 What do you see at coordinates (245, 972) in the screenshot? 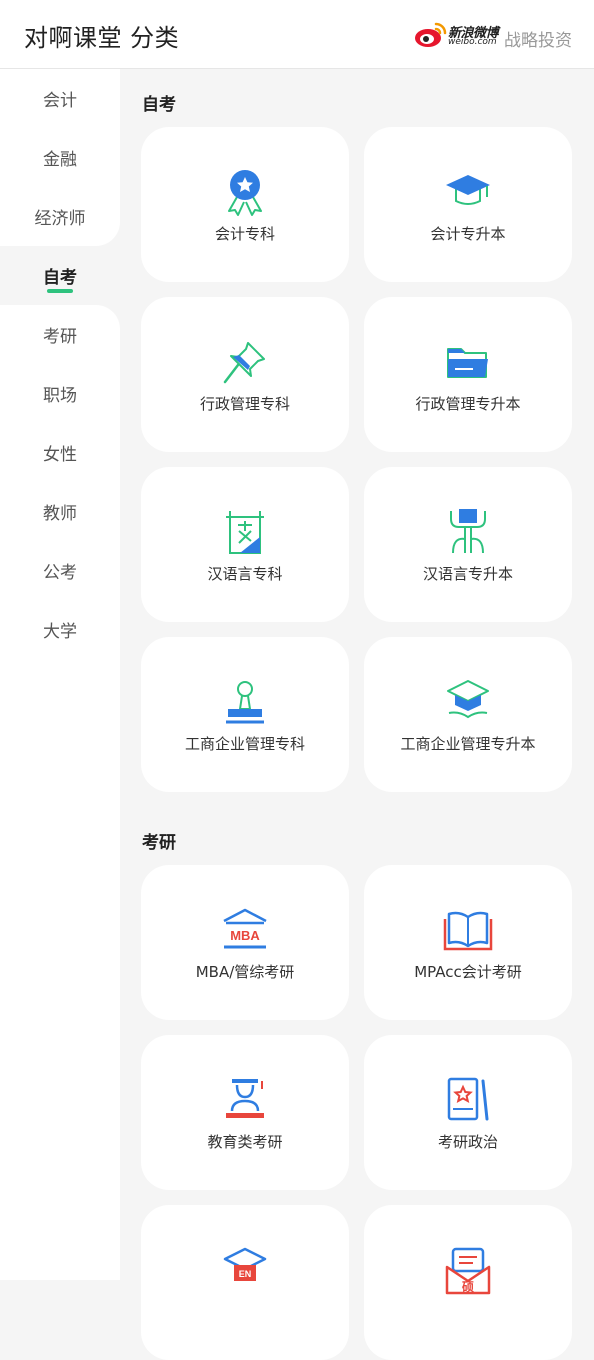
I see `card-label: MBA/管综考研` at bounding box center [245, 972].